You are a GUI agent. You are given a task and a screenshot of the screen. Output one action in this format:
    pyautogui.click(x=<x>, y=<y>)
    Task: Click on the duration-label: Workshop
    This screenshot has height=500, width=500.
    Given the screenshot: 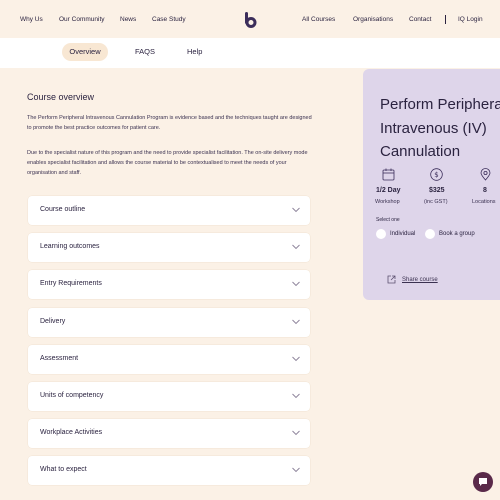 What is the action you would take?
    pyautogui.click(x=387, y=202)
    